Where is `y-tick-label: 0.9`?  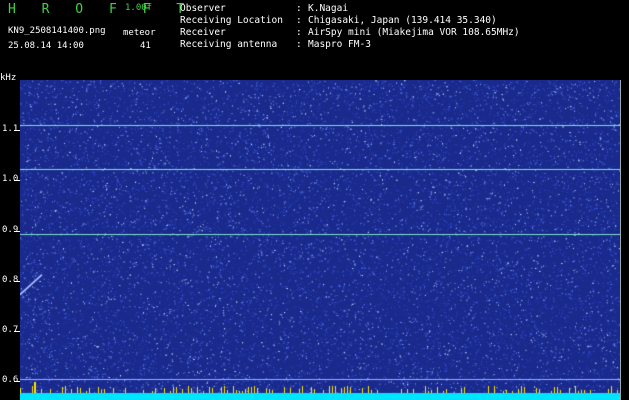
y-tick-label: 0.9 is located at coordinates (10, 230).